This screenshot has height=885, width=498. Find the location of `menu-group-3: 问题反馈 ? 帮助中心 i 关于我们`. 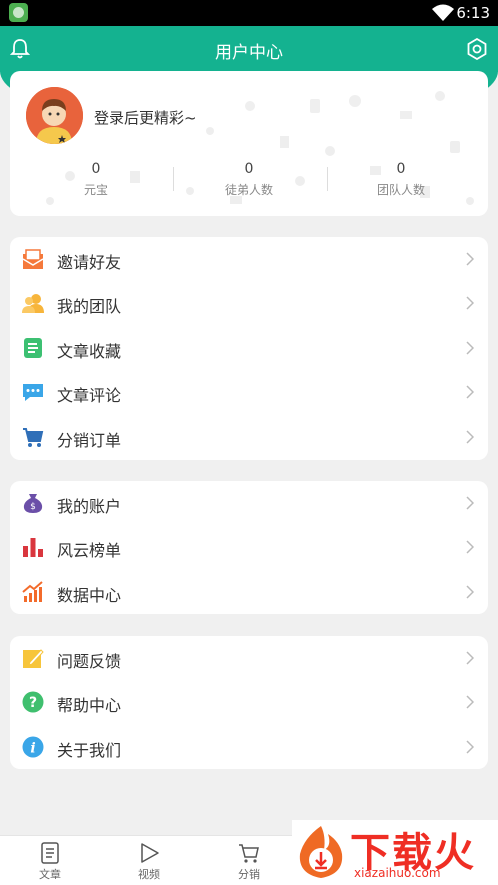

menu-group-3: 问题反馈 ? 帮助中心 i 关于我们 is located at coordinates (249, 702).